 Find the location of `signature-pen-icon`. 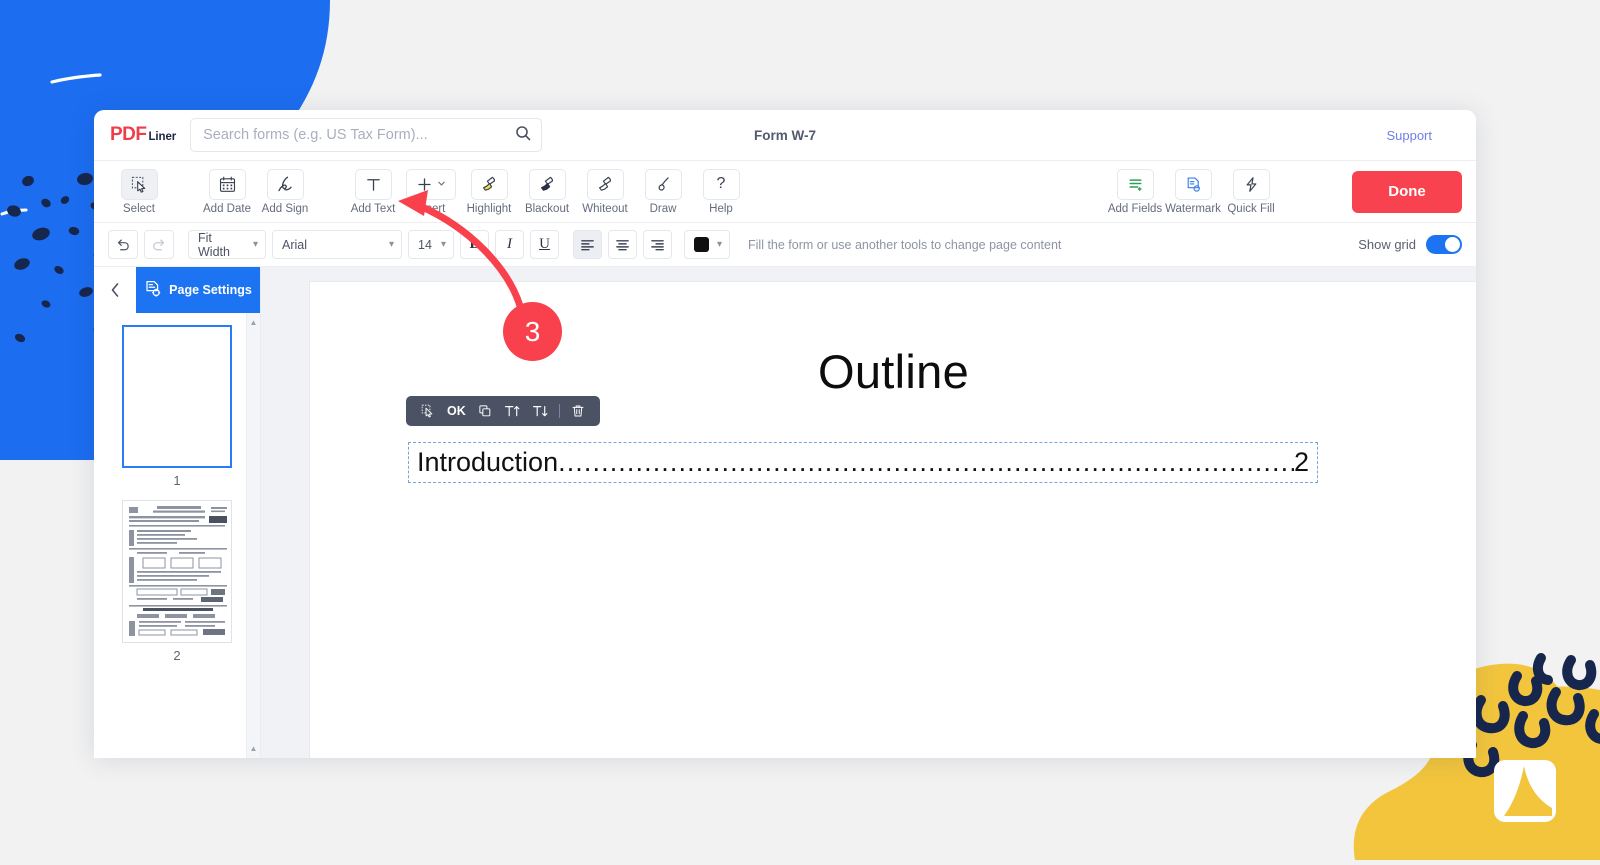

signature-pen-icon is located at coordinates (285, 184).